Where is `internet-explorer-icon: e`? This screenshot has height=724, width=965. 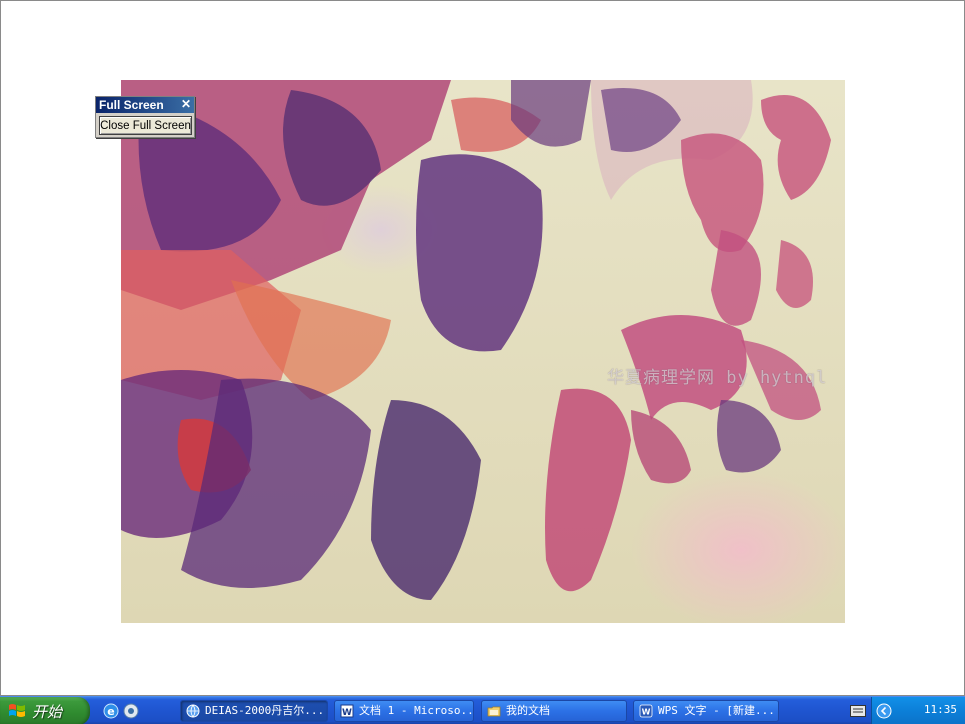 internet-explorer-icon: e is located at coordinates (111, 711).